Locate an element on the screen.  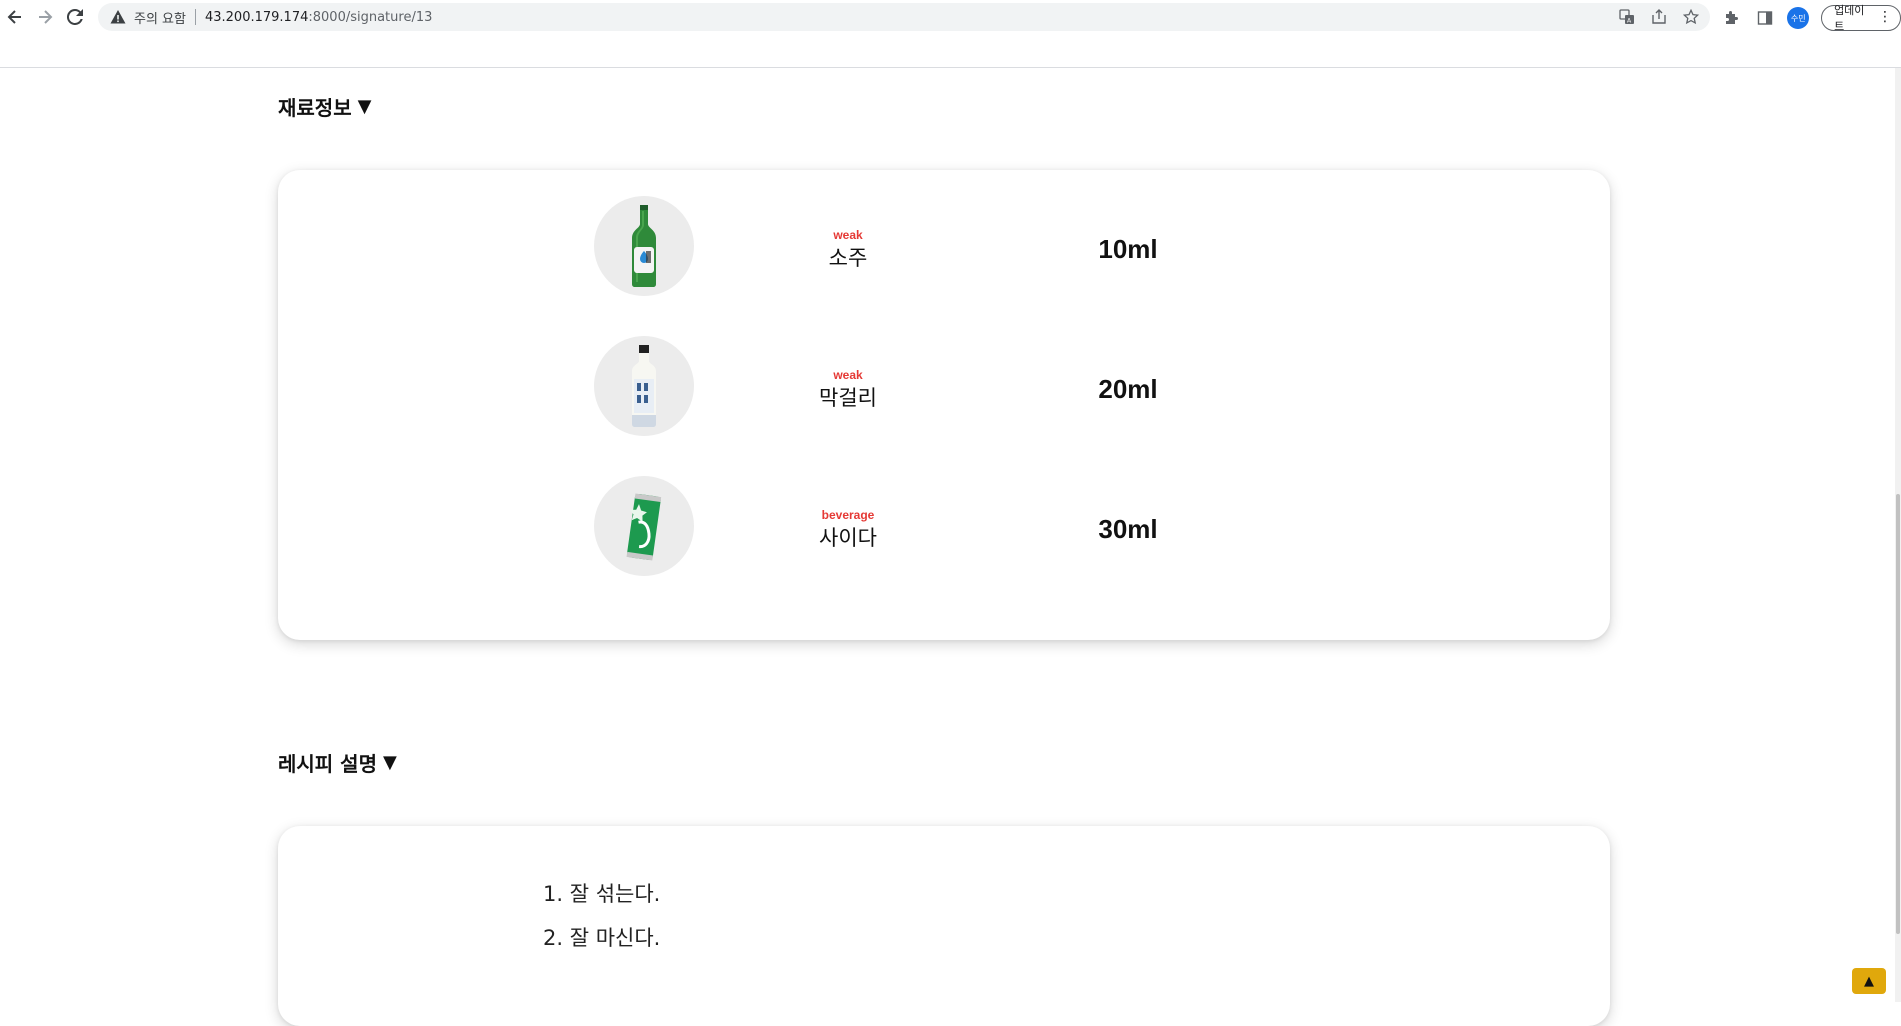
ingredients-title: 재료정보 is located at coordinates (315, 108).